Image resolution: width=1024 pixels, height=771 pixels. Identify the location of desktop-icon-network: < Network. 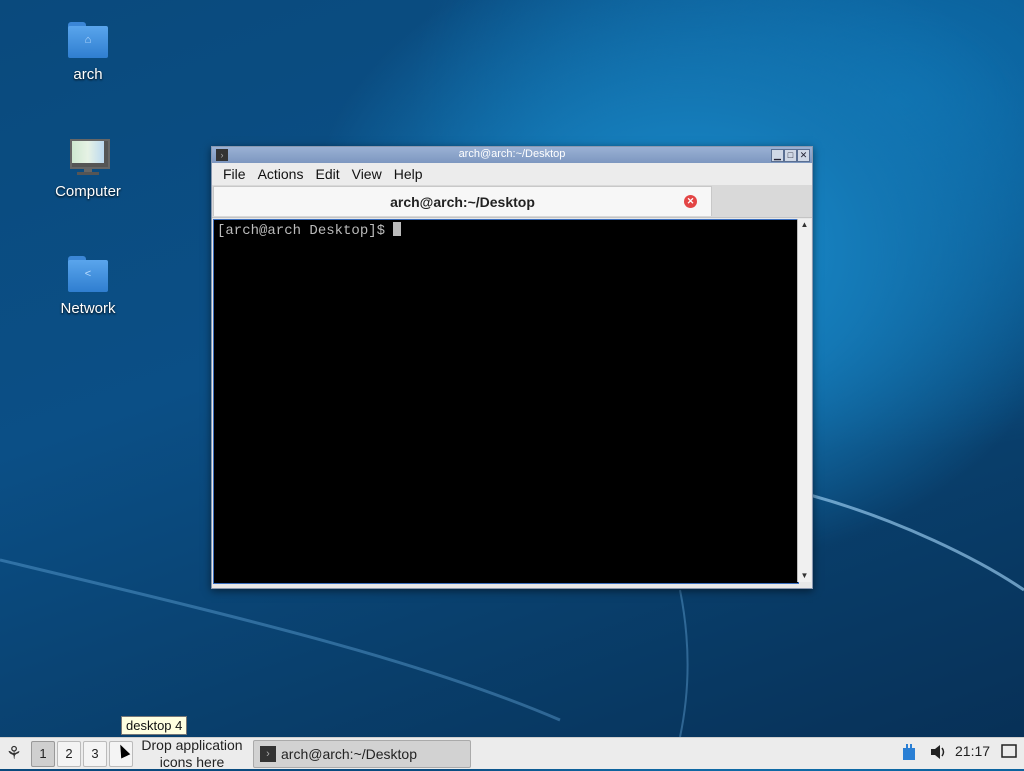
(88, 285).